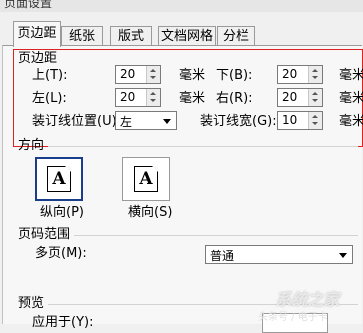  Describe the element at coordinates (146, 120) in the screenshot. I see `gutter-position-select: 左` at that location.